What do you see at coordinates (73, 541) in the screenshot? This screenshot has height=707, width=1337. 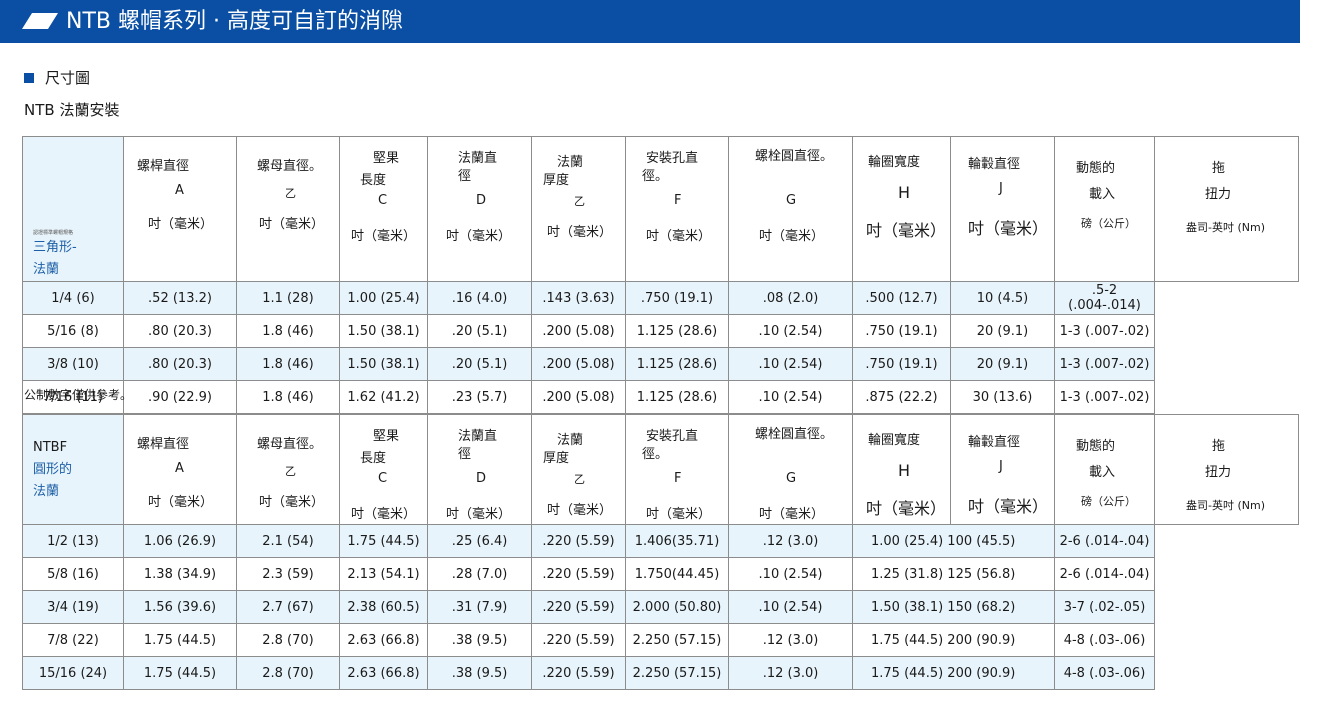 I see `table-cell: 1/2 (13)` at bounding box center [73, 541].